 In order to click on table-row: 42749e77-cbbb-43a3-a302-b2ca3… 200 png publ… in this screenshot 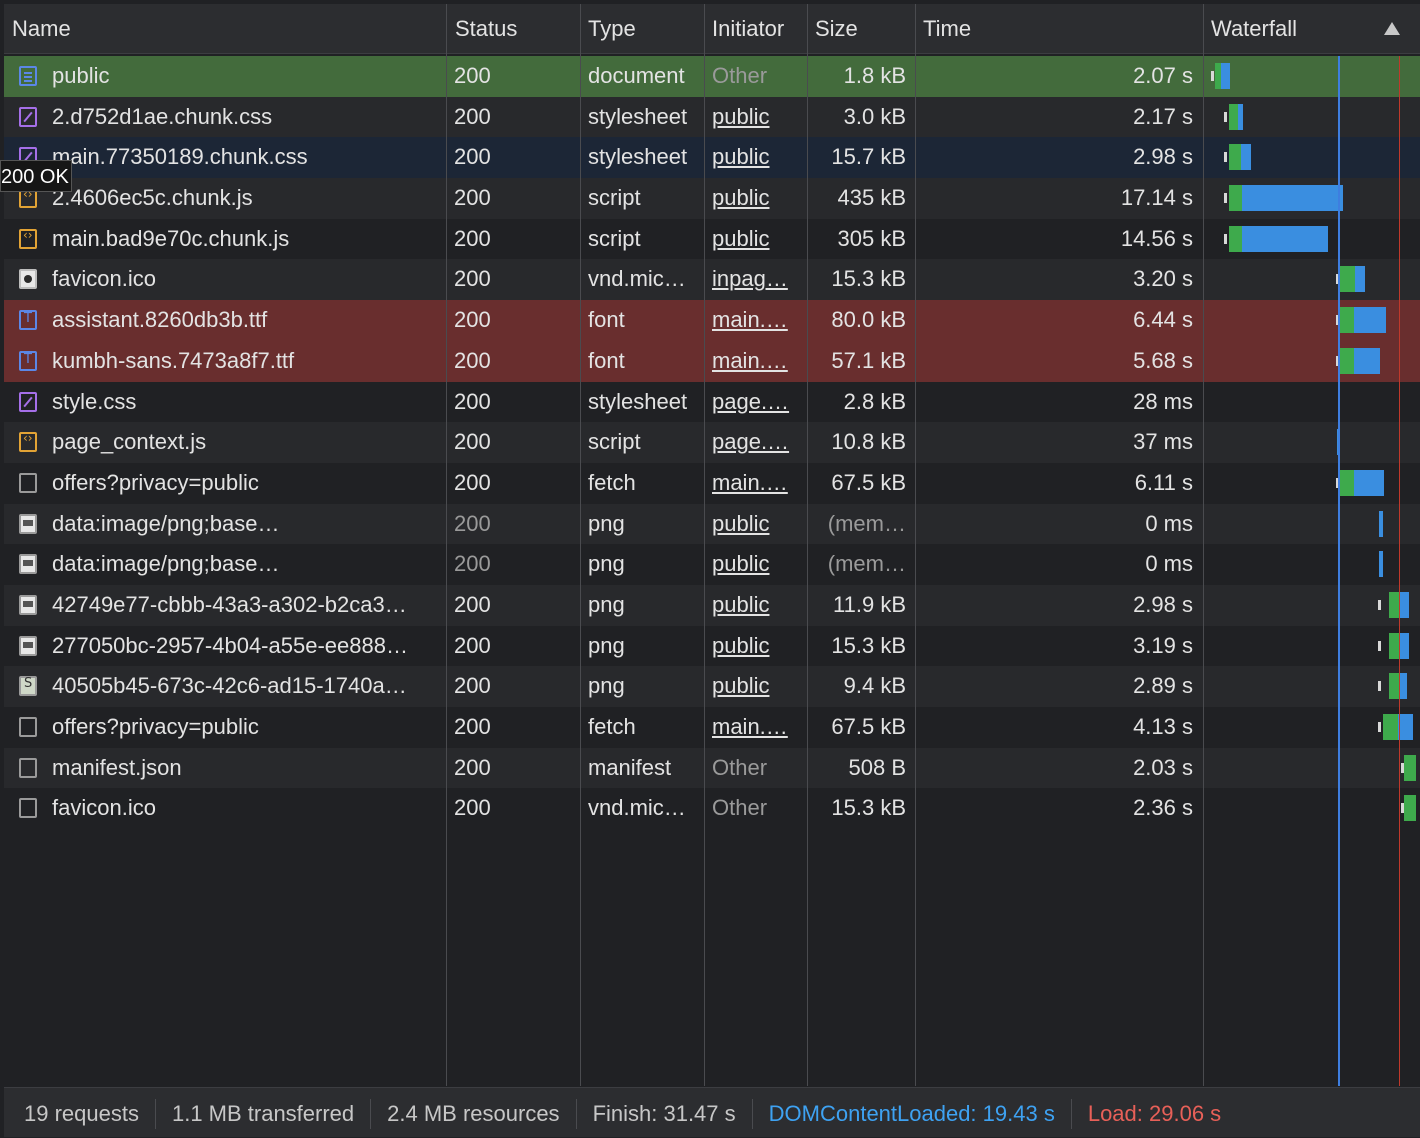, I will do `click(712, 605)`.